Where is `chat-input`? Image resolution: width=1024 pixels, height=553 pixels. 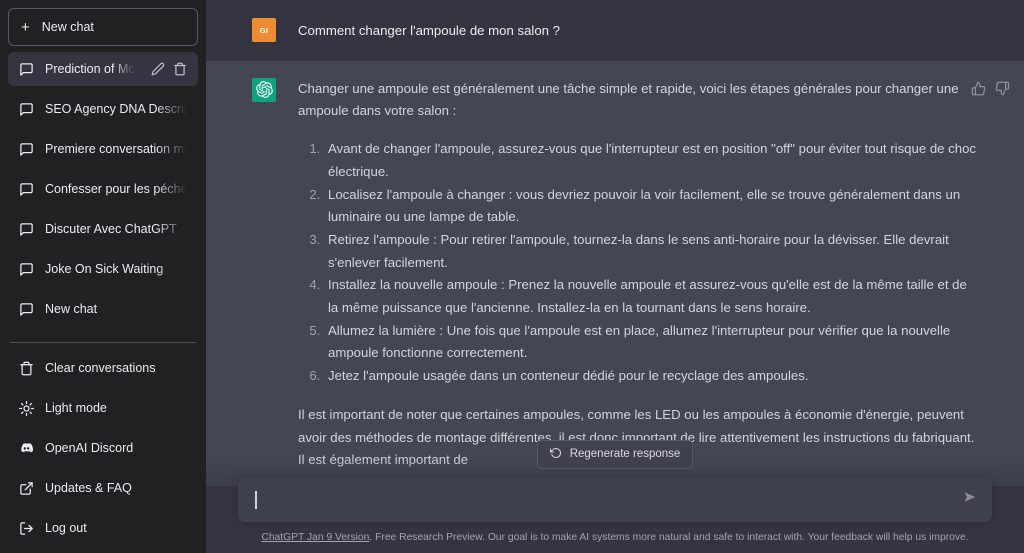 chat-input is located at coordinates (603, 499).